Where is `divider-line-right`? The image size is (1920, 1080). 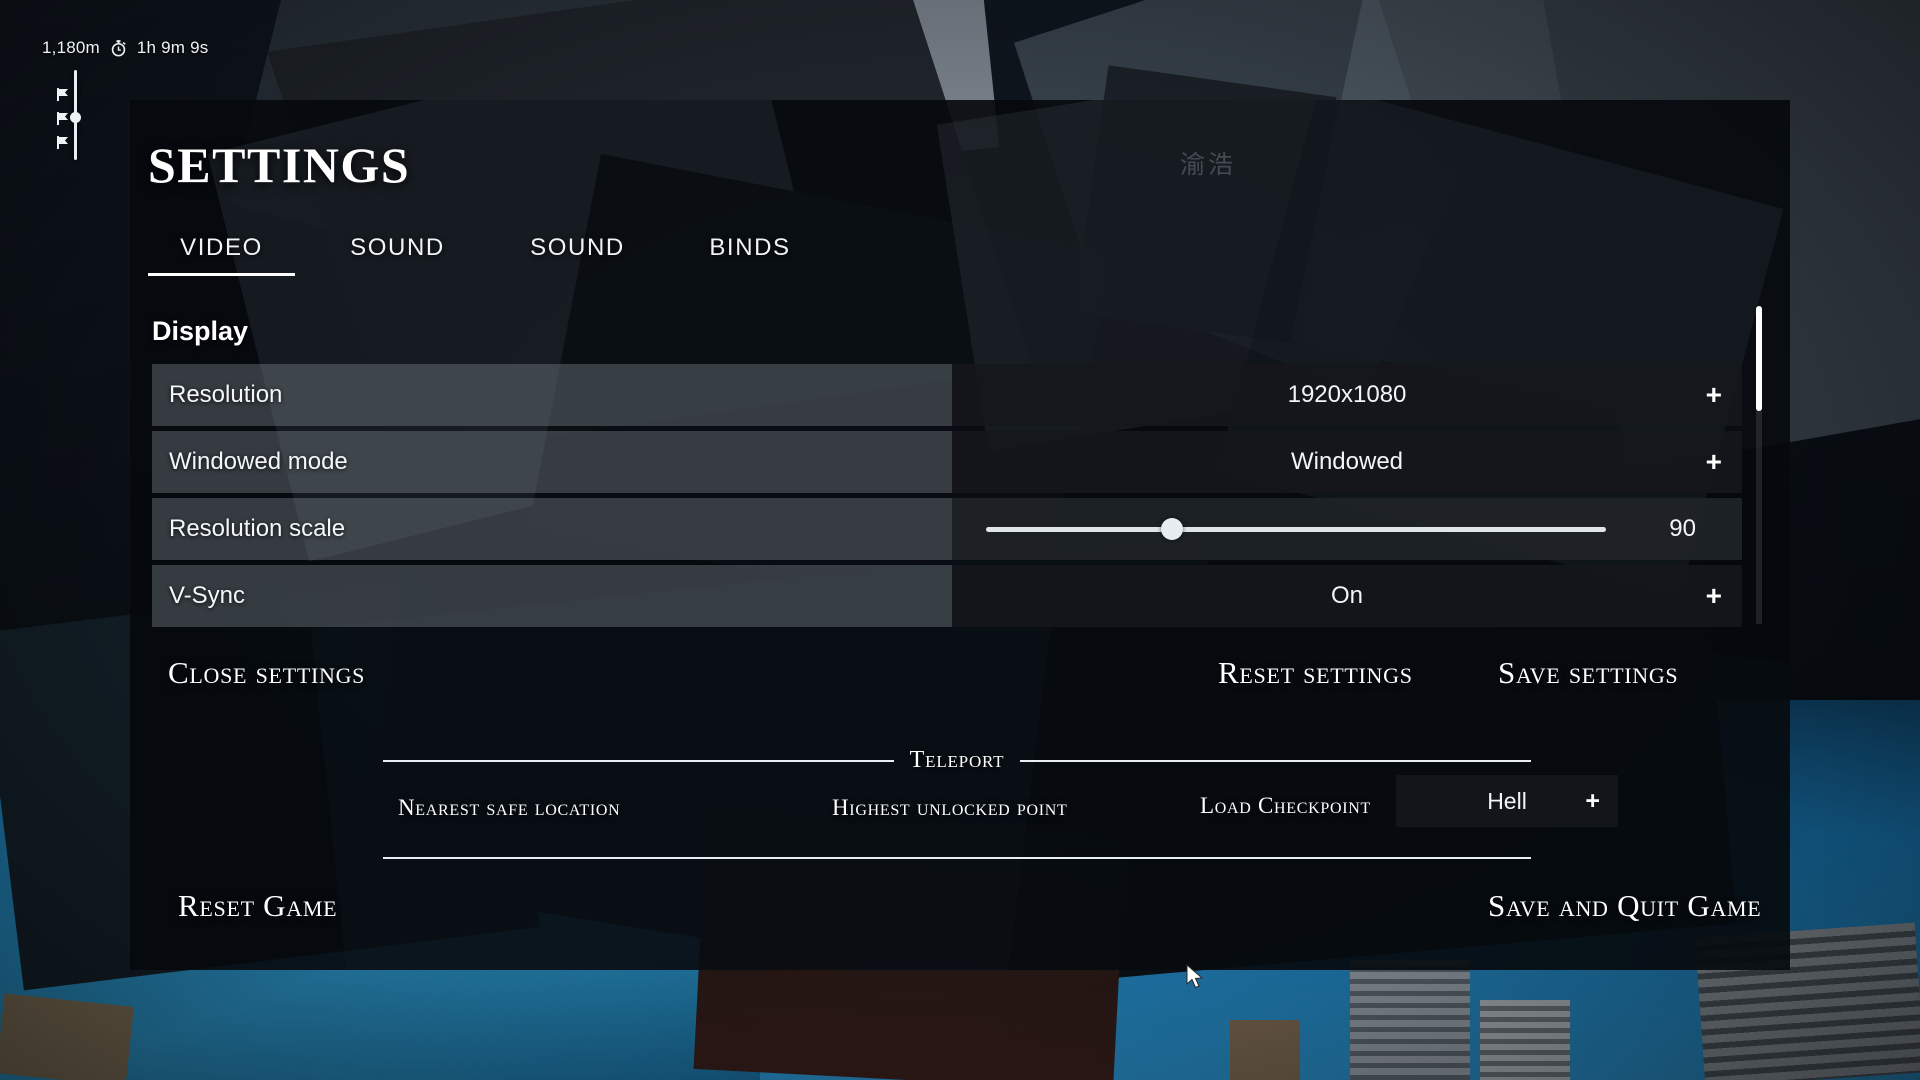 divider-line-right is located at coordinates (1275, 760).